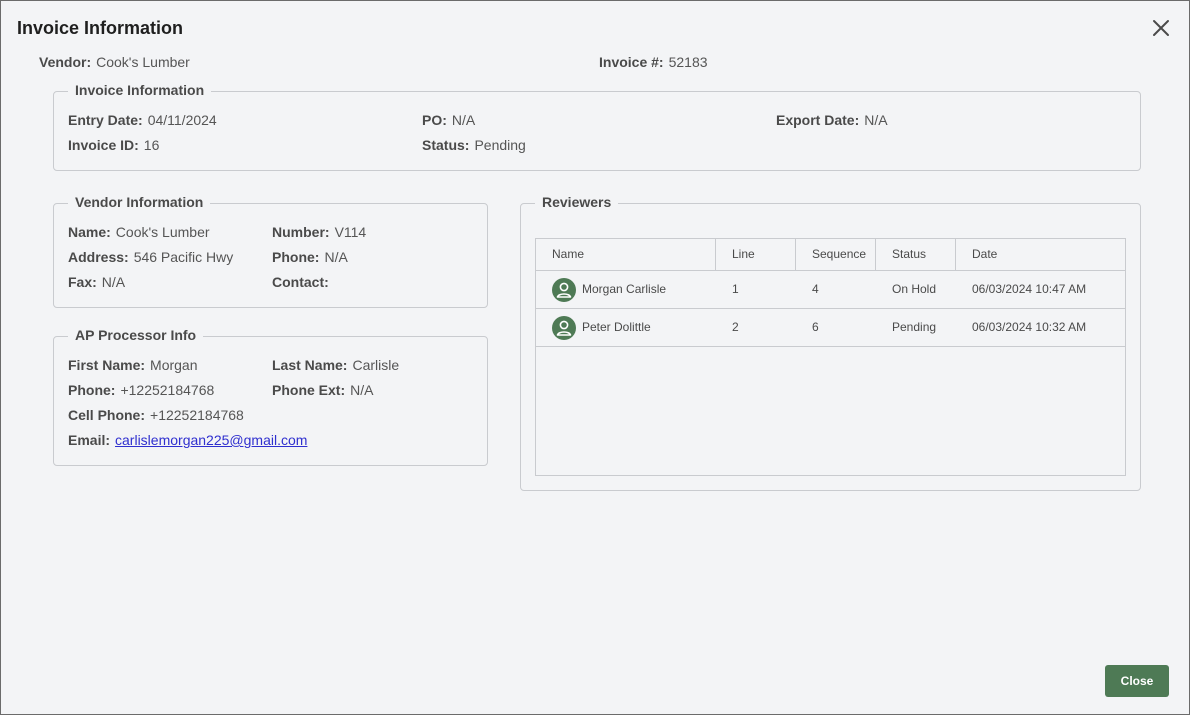 This screenshot has width=1190, height=715. I want to click on close-button: Close, so click(1137, 681).